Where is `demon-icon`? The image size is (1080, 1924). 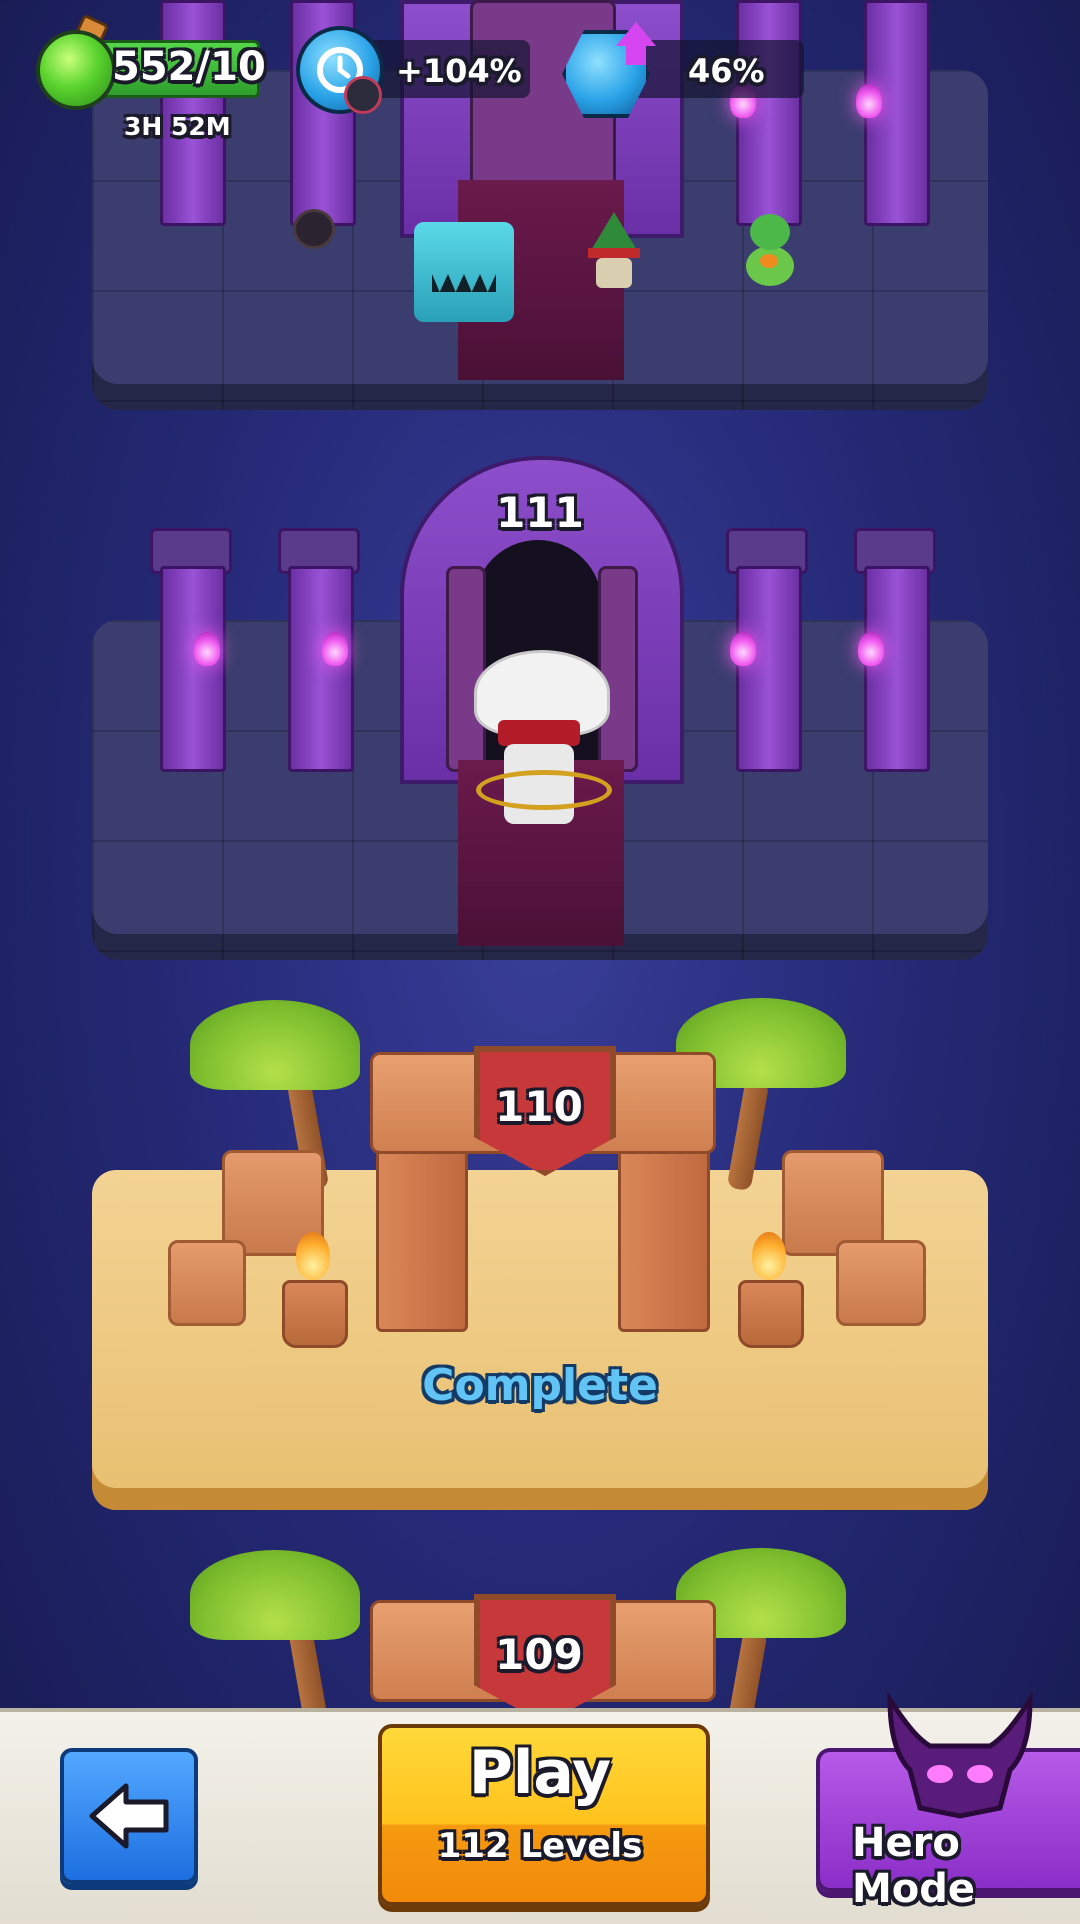 demon-icon is located at coordinates (960, 1755).